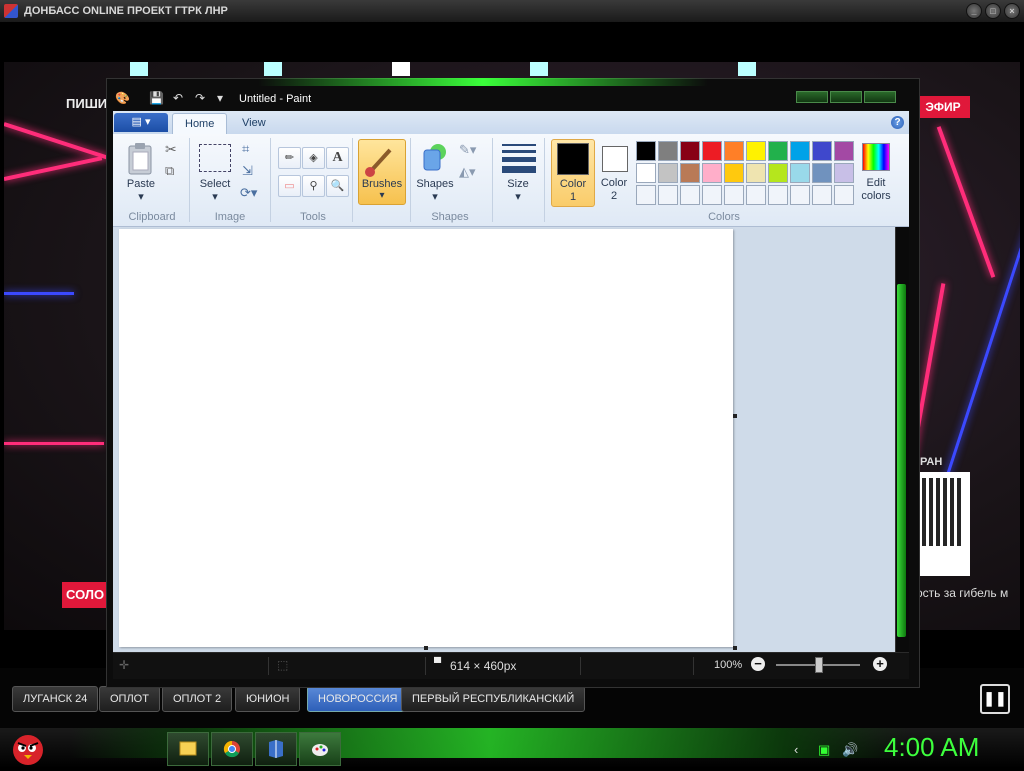 This screenshot has width=1024, height=771. I want to click on channel-button: ОПЛОТ, so click(129, 699).